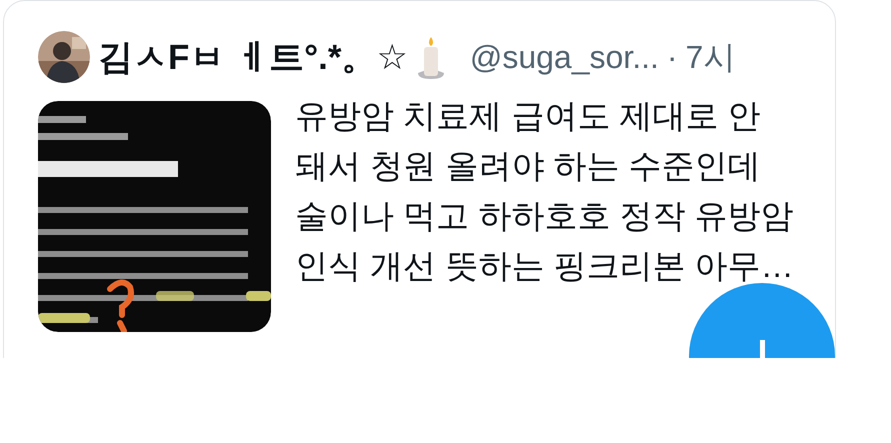  I want to click on post-time: 7시, so click(711, 57).